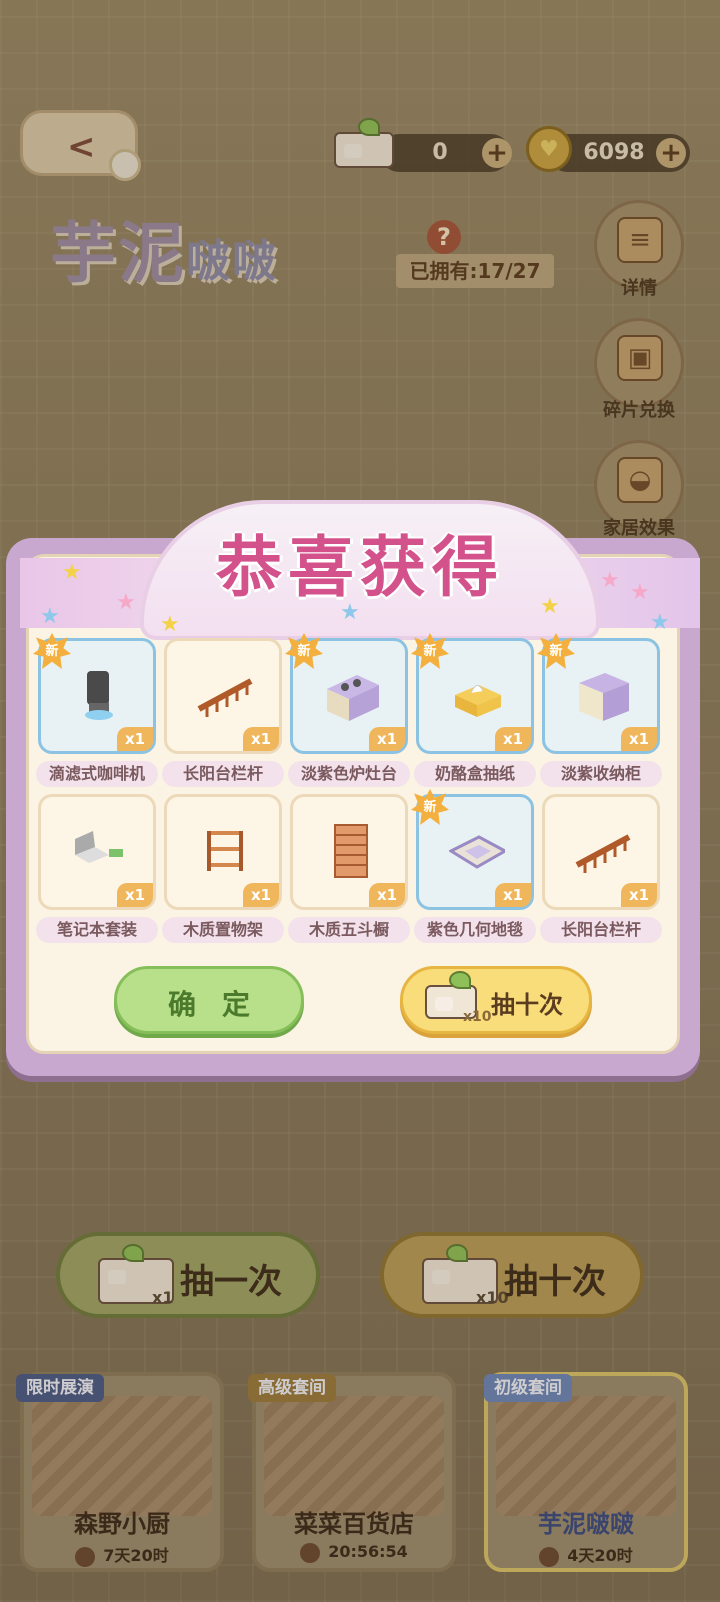 The width and height of the screenshot is (720, 1602). What do you see at coordinates (360, 567) in the screenshot?
I see `reward-title: 恭喜获得` at bounding box center [360, 567].